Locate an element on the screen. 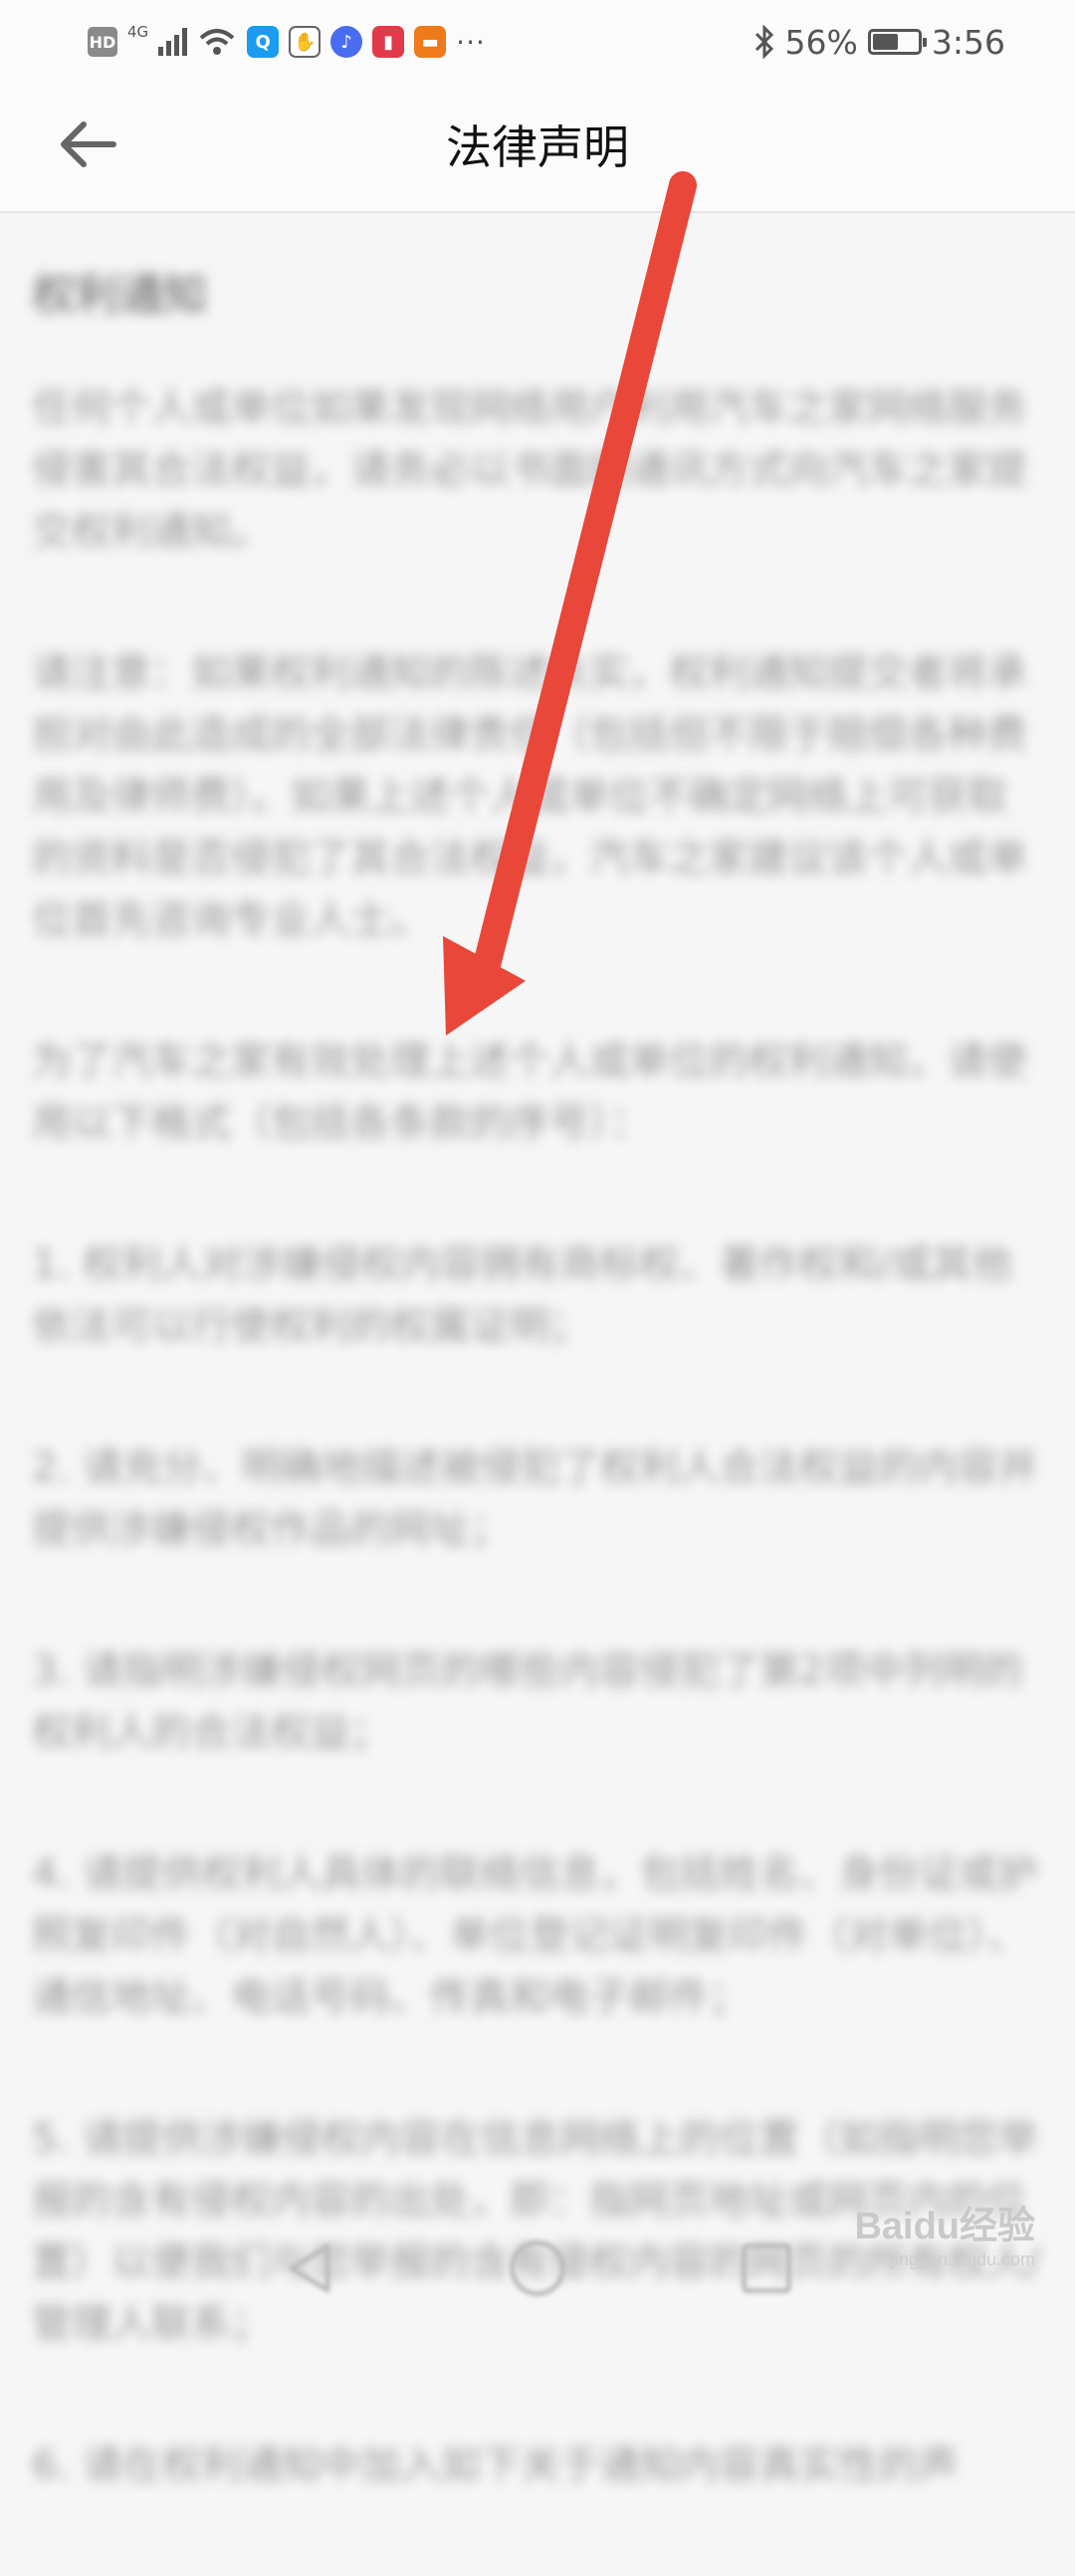 The width and height of the screenshot is (1075, 2576). square-recent-icon is located at coordinates (766, 2268).